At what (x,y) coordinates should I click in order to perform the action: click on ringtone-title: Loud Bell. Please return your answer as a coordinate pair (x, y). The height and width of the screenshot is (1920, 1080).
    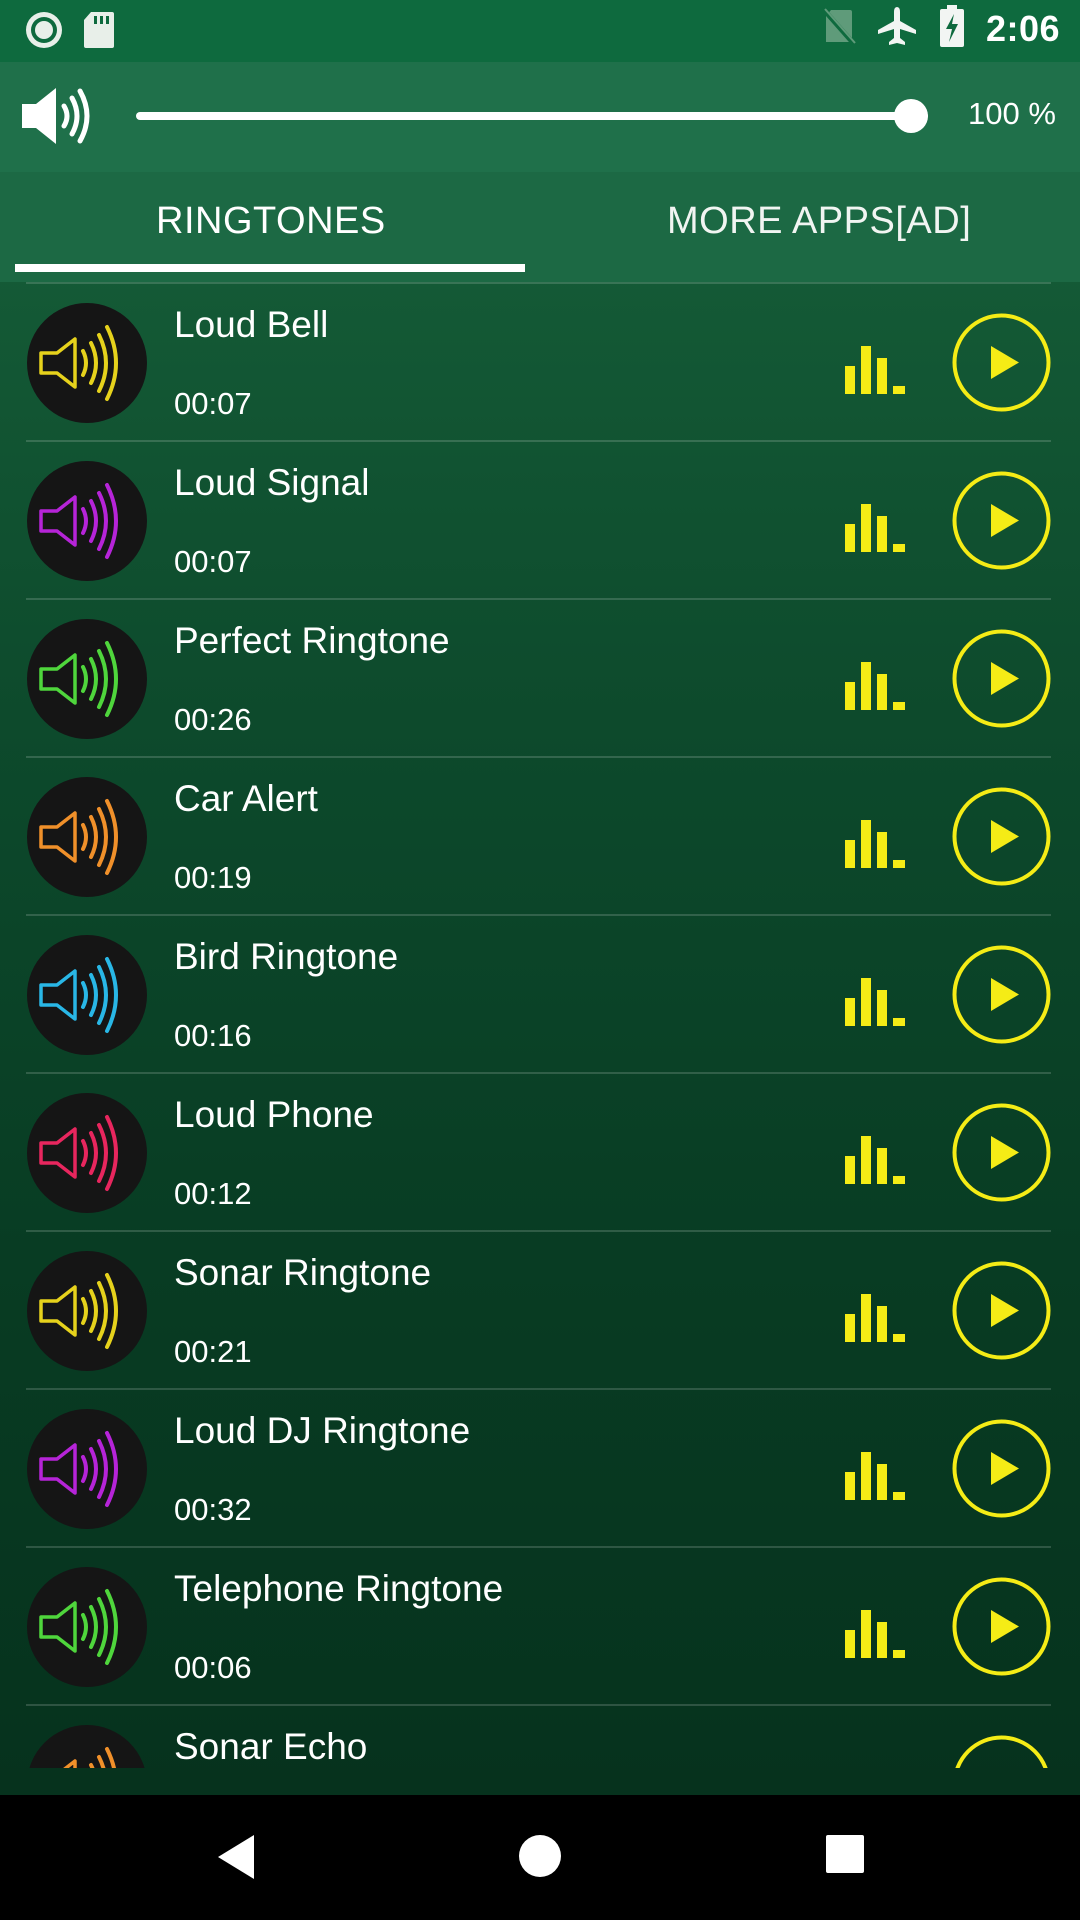
    Looking at the image, I should click on (251, 324).